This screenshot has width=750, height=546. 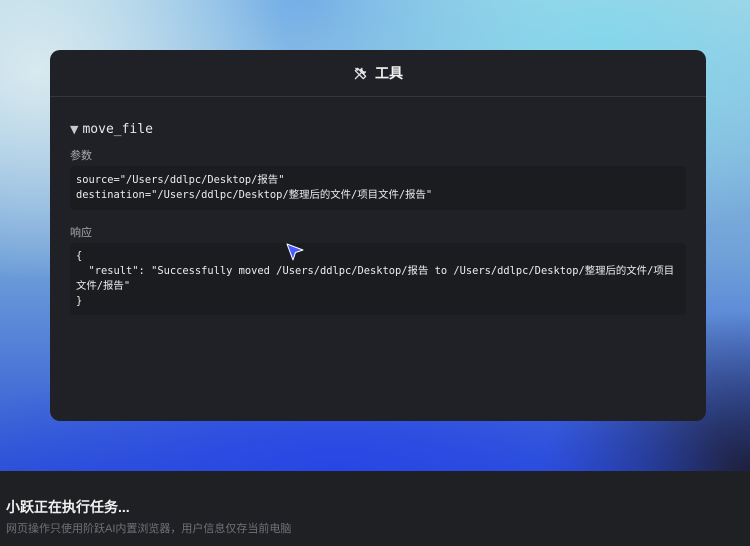 I want to click on panel-title: 工具, so click(x=389, y=73).